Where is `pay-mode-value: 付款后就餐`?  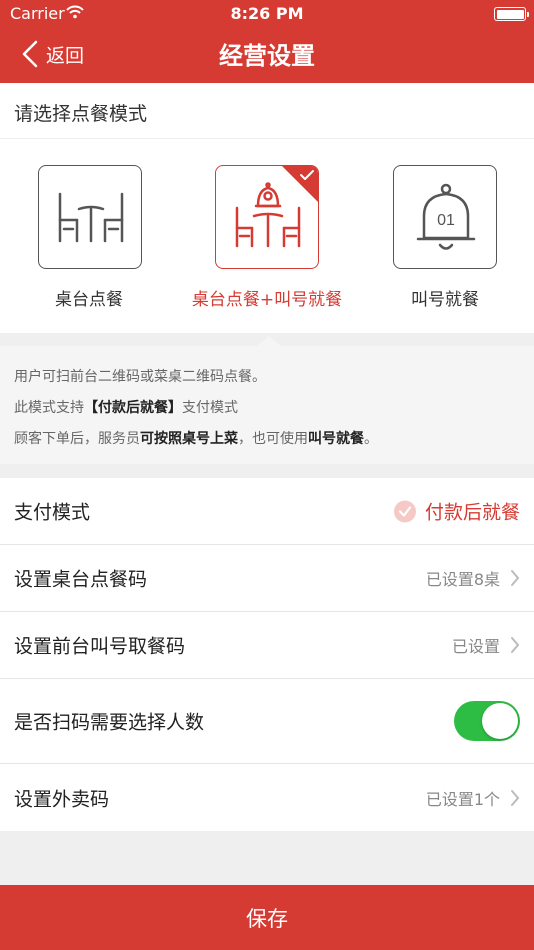 pay-mode-value: 付款后就餐 is located at coordinates (456, 511).